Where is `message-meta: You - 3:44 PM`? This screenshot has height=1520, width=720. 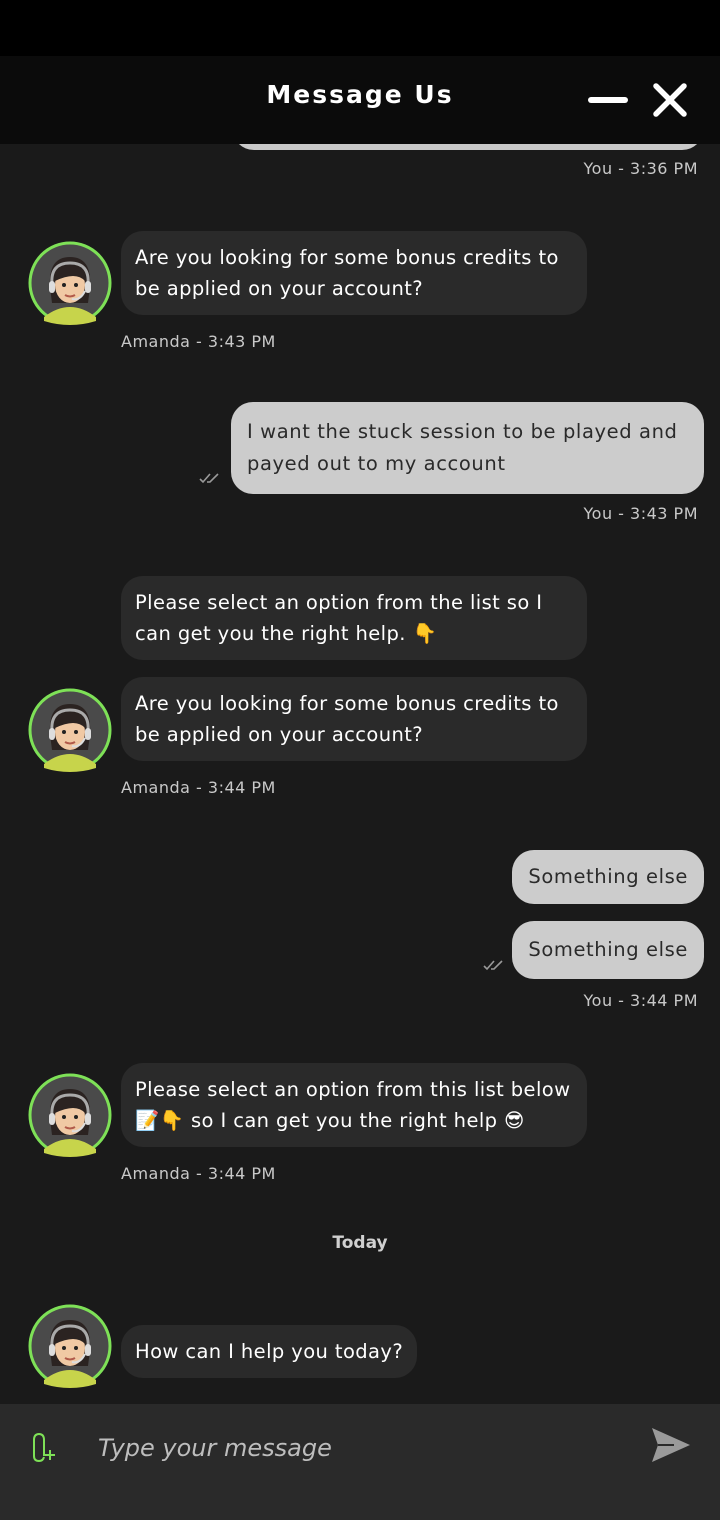 message-meta: You - 3:44 PM is located at coordinates (640, 1000).